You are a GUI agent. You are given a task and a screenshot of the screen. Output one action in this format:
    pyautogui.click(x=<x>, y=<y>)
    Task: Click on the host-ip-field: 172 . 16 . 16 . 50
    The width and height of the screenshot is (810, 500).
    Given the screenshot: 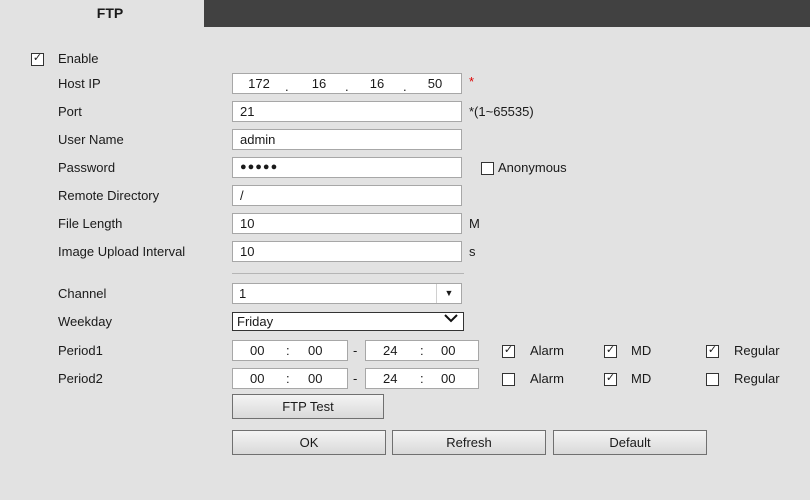 What is the action you would take?
    pyautogui.click(x=347, y=83)
    